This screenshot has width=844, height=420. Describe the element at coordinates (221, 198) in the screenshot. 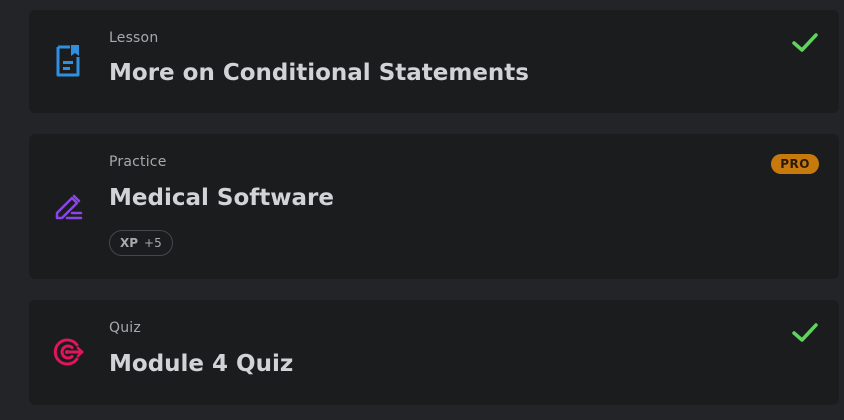

I see `item-title: Medical Software` at that location.